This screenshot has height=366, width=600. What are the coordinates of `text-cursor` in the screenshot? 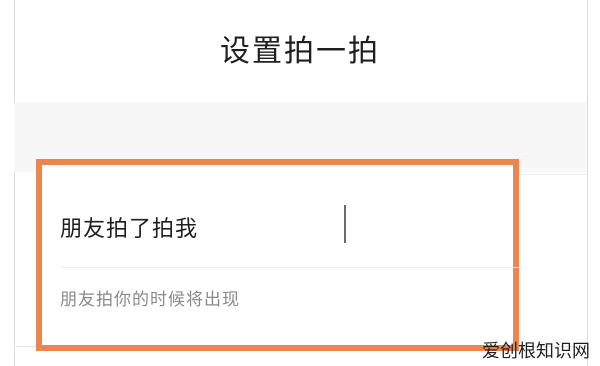 It's located at (345, 224).